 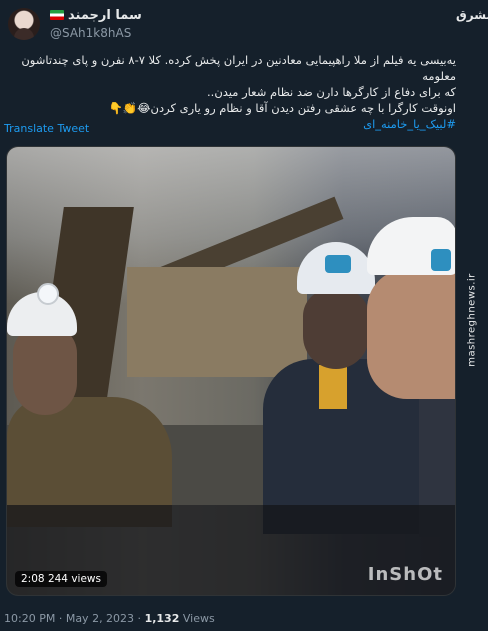 What do you see at coordinates (24, 34) in the screenshot?
I see `avatar-photo` at bounding box center [24, 34].